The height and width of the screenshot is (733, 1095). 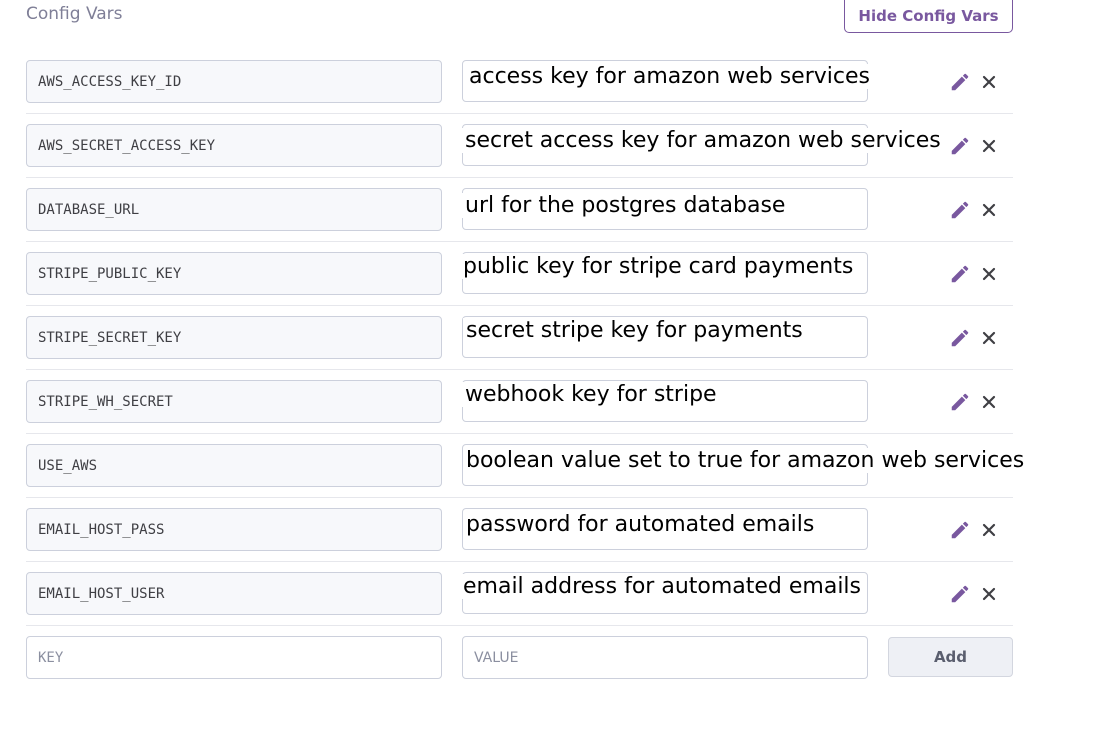 What do you see at coordinates (234, 209) in the screenshot?
I see `config-var-key: DATABASE_URL` at bounding box center [234, 209].